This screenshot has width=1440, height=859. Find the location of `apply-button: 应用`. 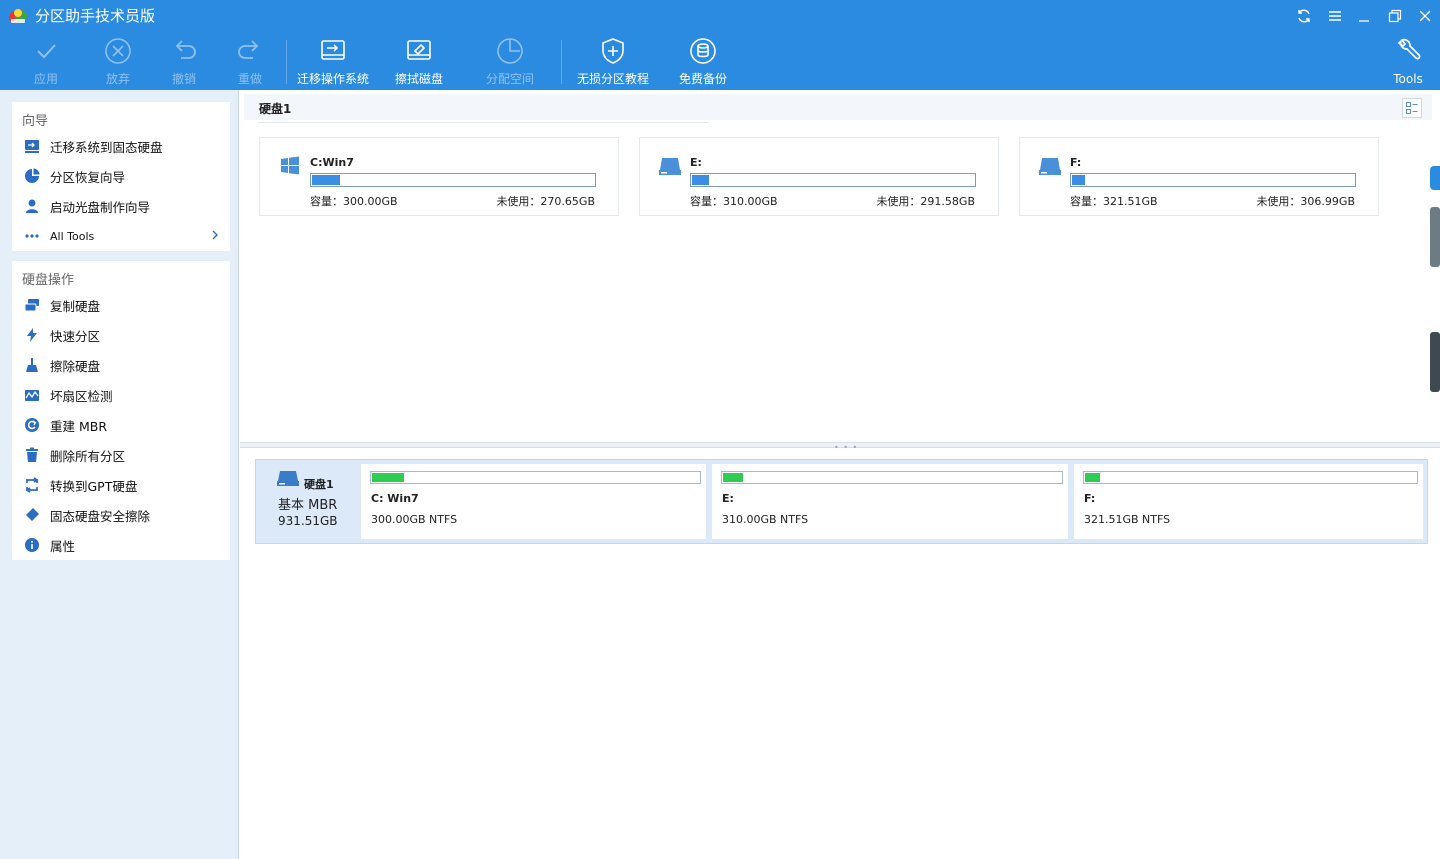

apply-button: 应用 is located at coordinates (46, 62).